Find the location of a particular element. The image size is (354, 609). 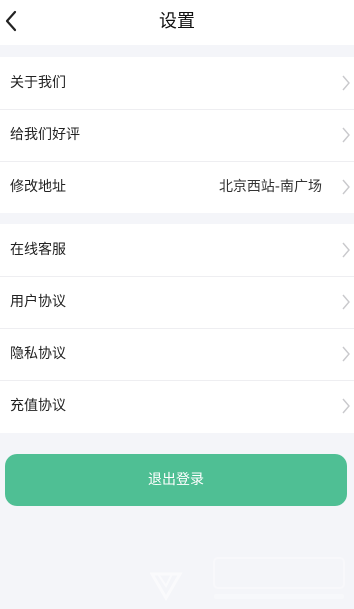

settings-row-rate-us: 给我们好评 is located at coordinates (177, 135).